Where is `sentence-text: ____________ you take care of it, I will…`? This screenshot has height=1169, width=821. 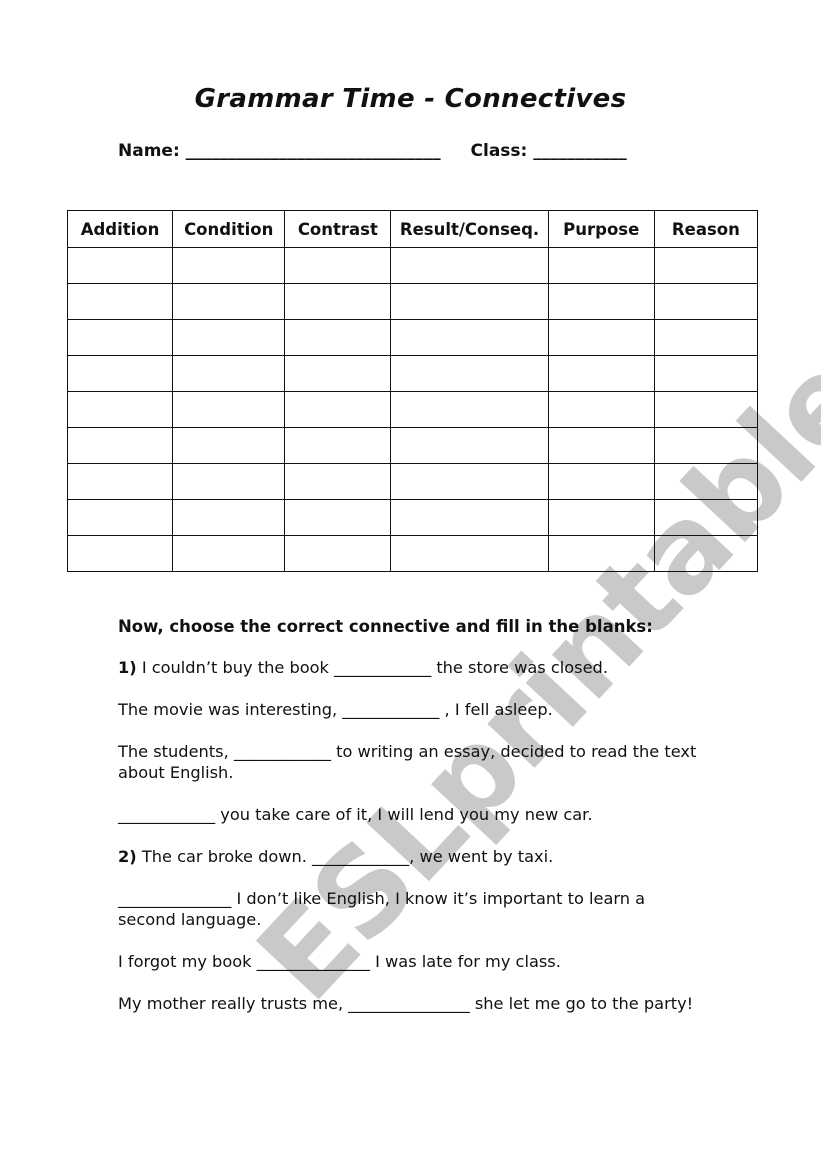 sentence-text: ____________ you take care of it, I will… is located at coordinates (355, 814).